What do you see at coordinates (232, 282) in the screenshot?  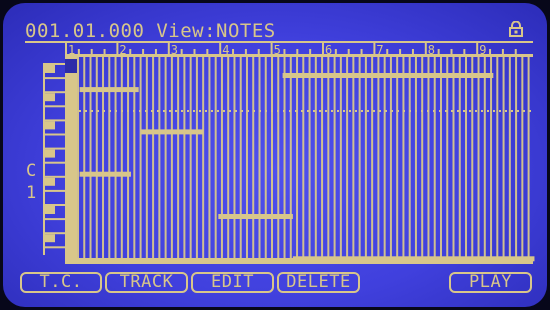 I see `softkey-edit: EDIT` at bounding box center [232, 282].